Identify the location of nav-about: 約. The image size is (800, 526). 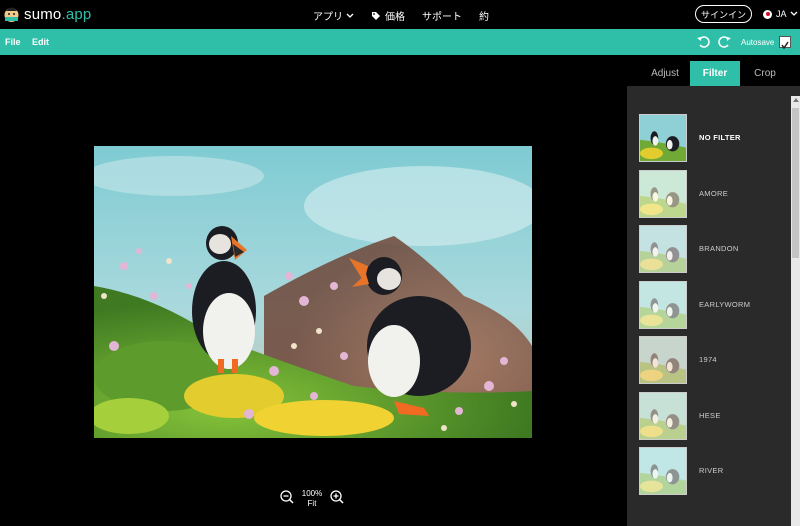
(484, 15).